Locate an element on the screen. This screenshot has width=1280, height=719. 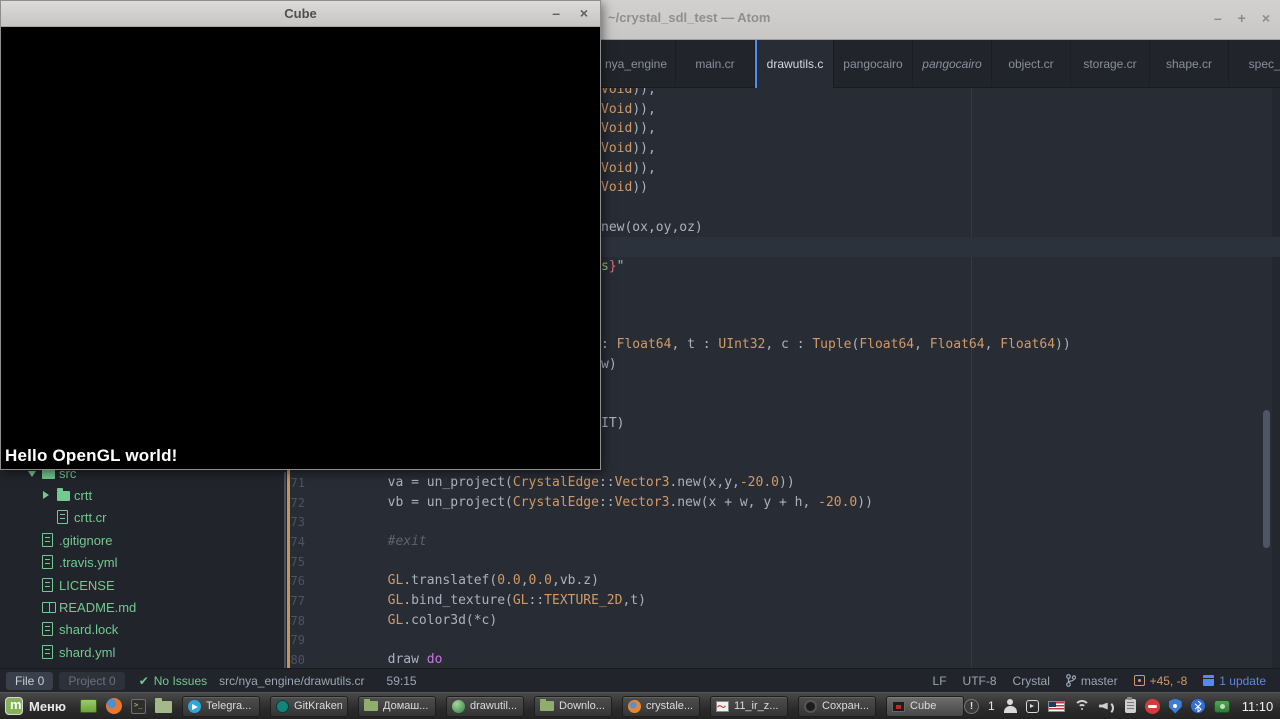
code-text: draw do is located at coordinates (415, 659).